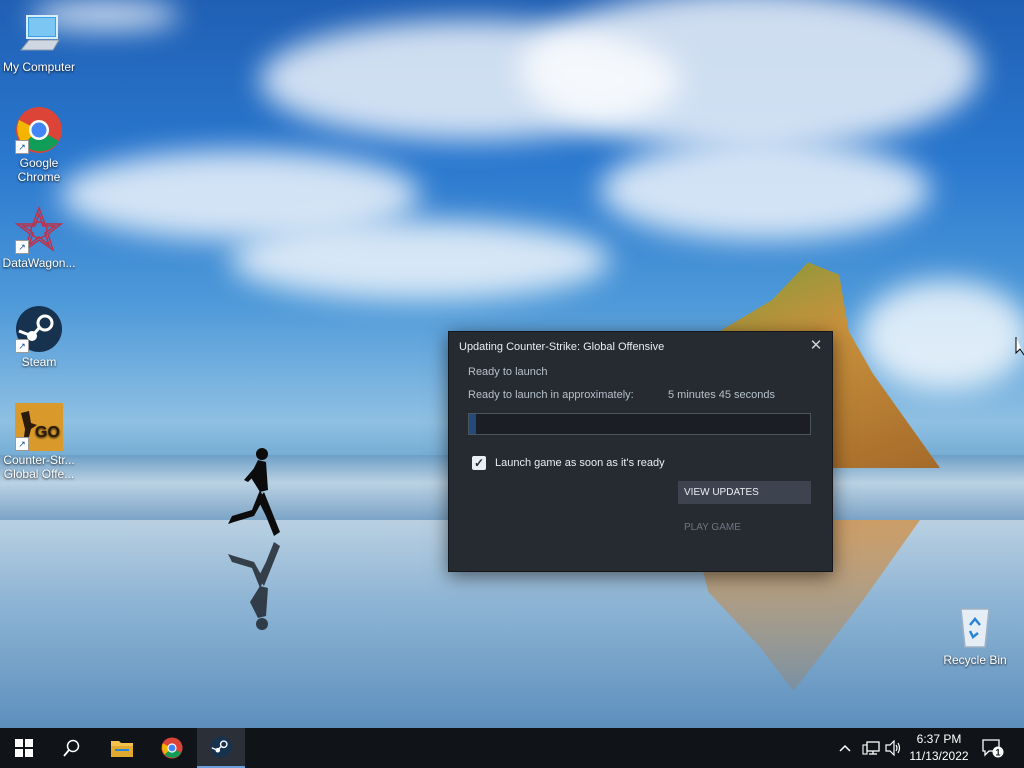  I want to click on chrome-icon, so click(172, 748).